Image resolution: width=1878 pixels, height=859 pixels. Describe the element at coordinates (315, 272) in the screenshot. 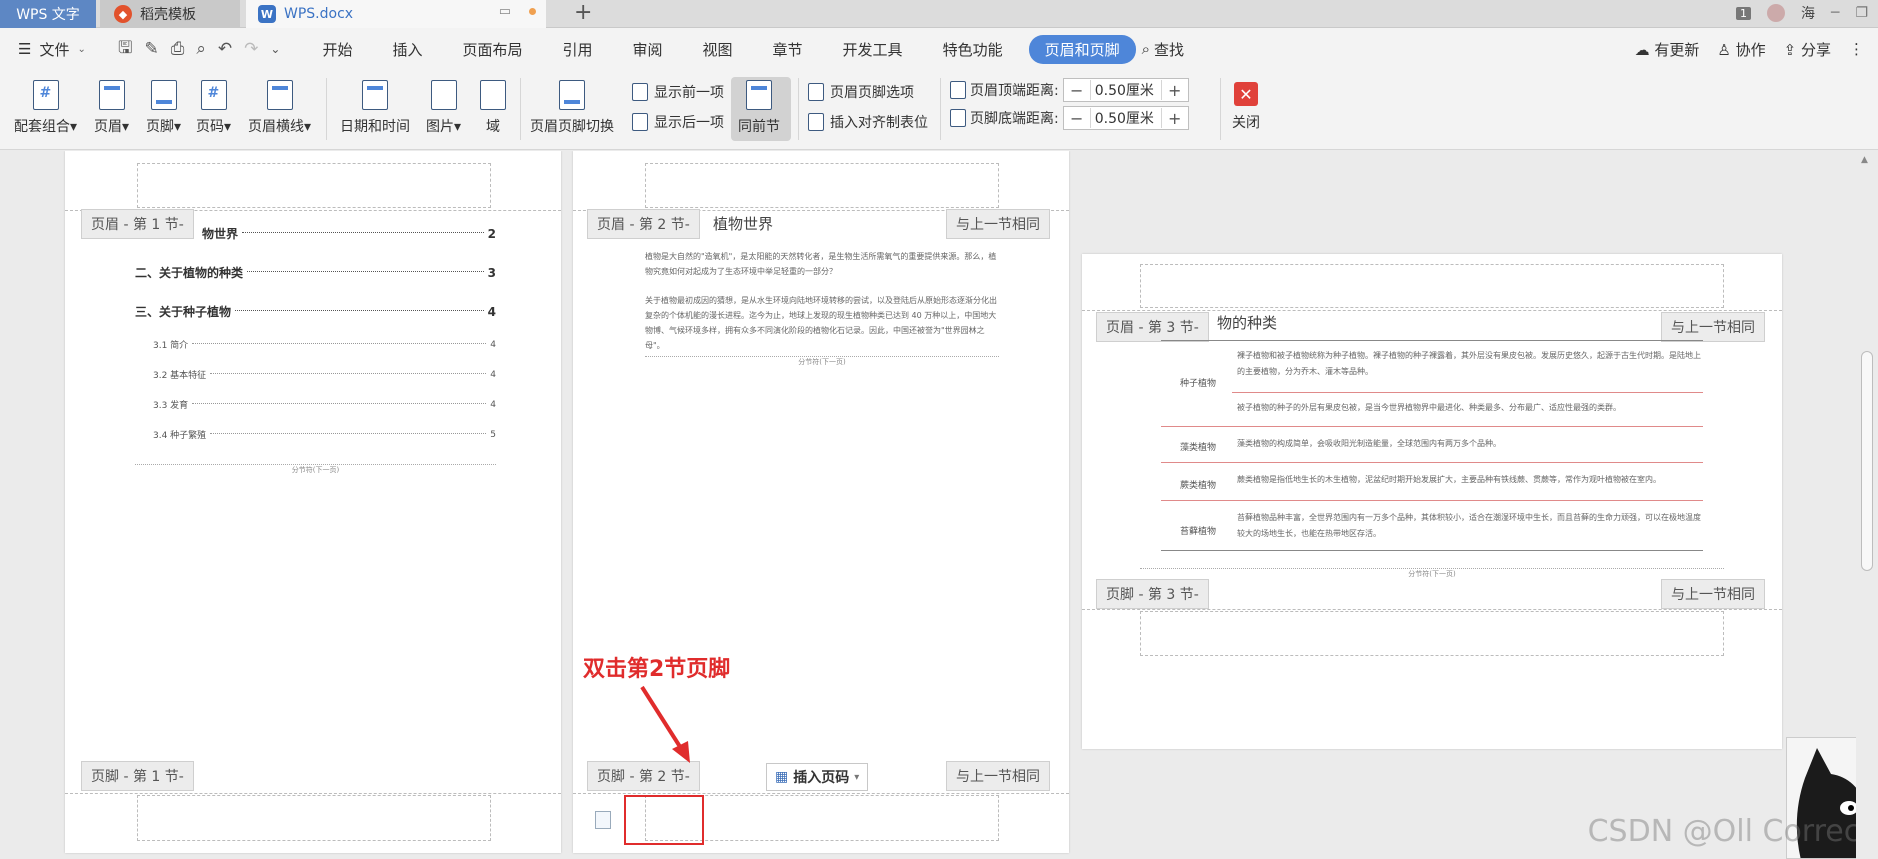

I see `toc-entry: 二、关于植物的种类 3` at that location.